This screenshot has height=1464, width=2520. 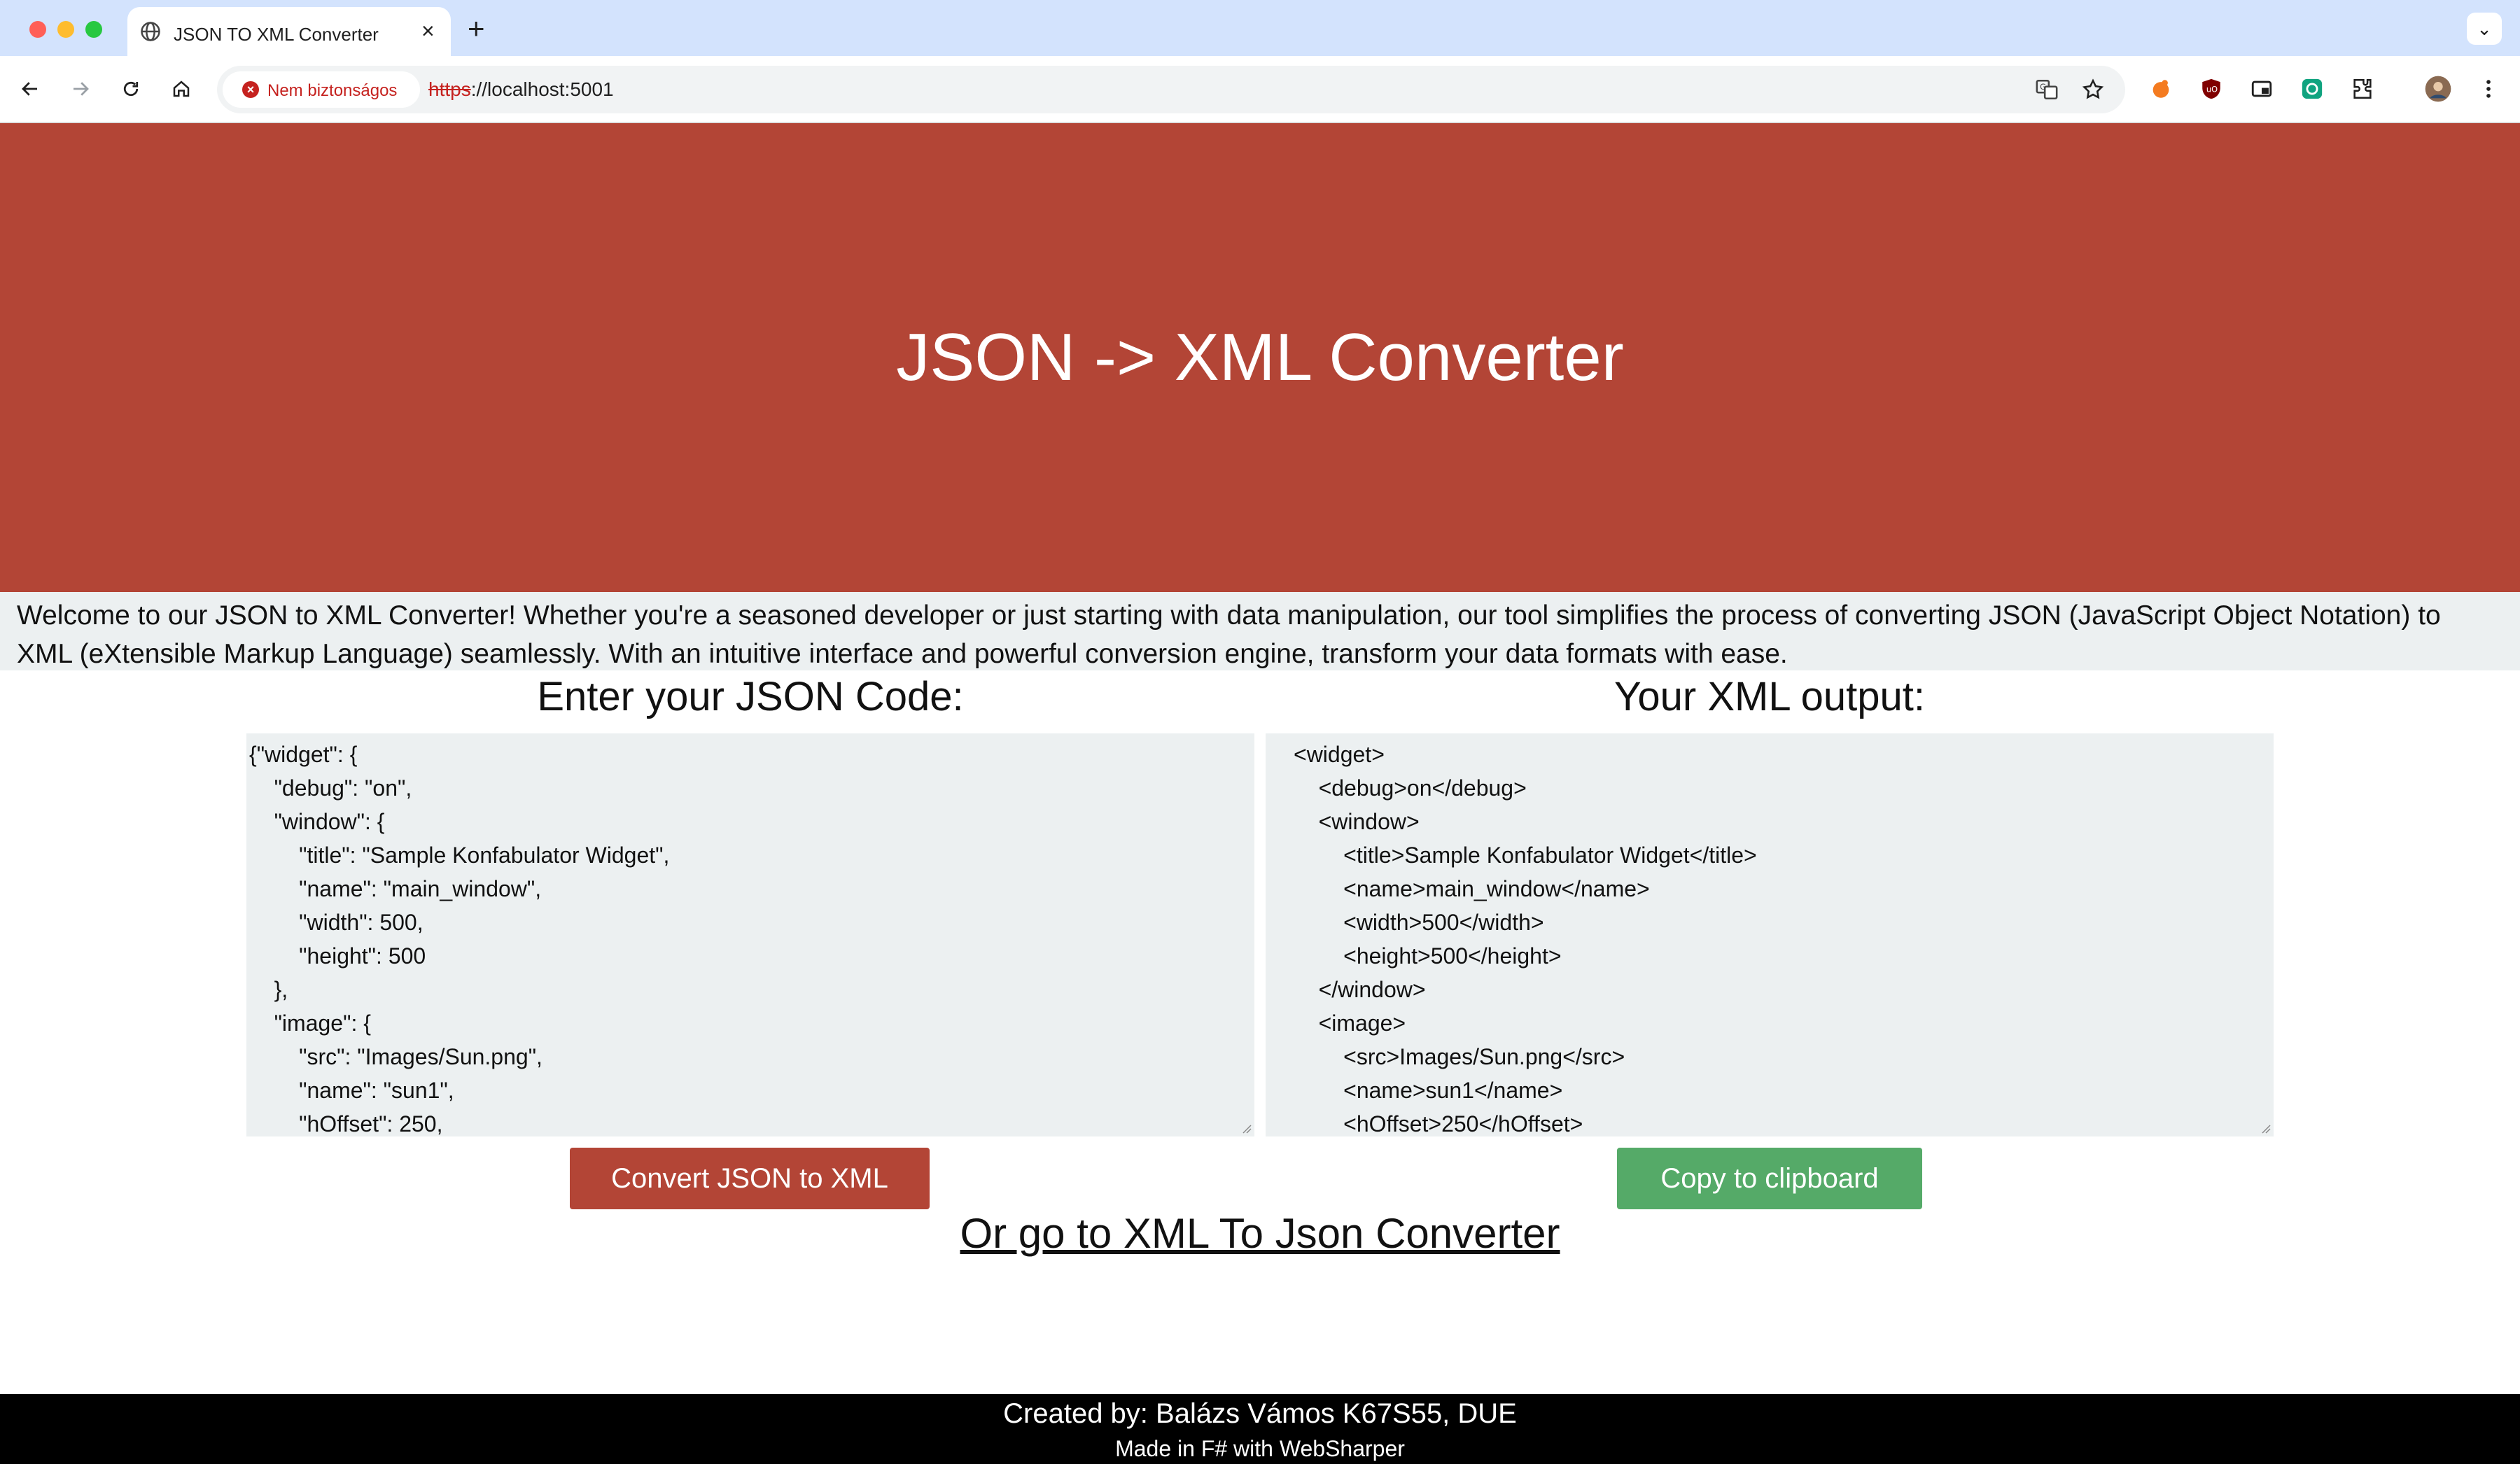 What do you see at coordinates (1260, 1233) in the screenshot?
I see `xml-to-json-link: Or go to XML To Json Converter` at bounding box center [1260, 1233].